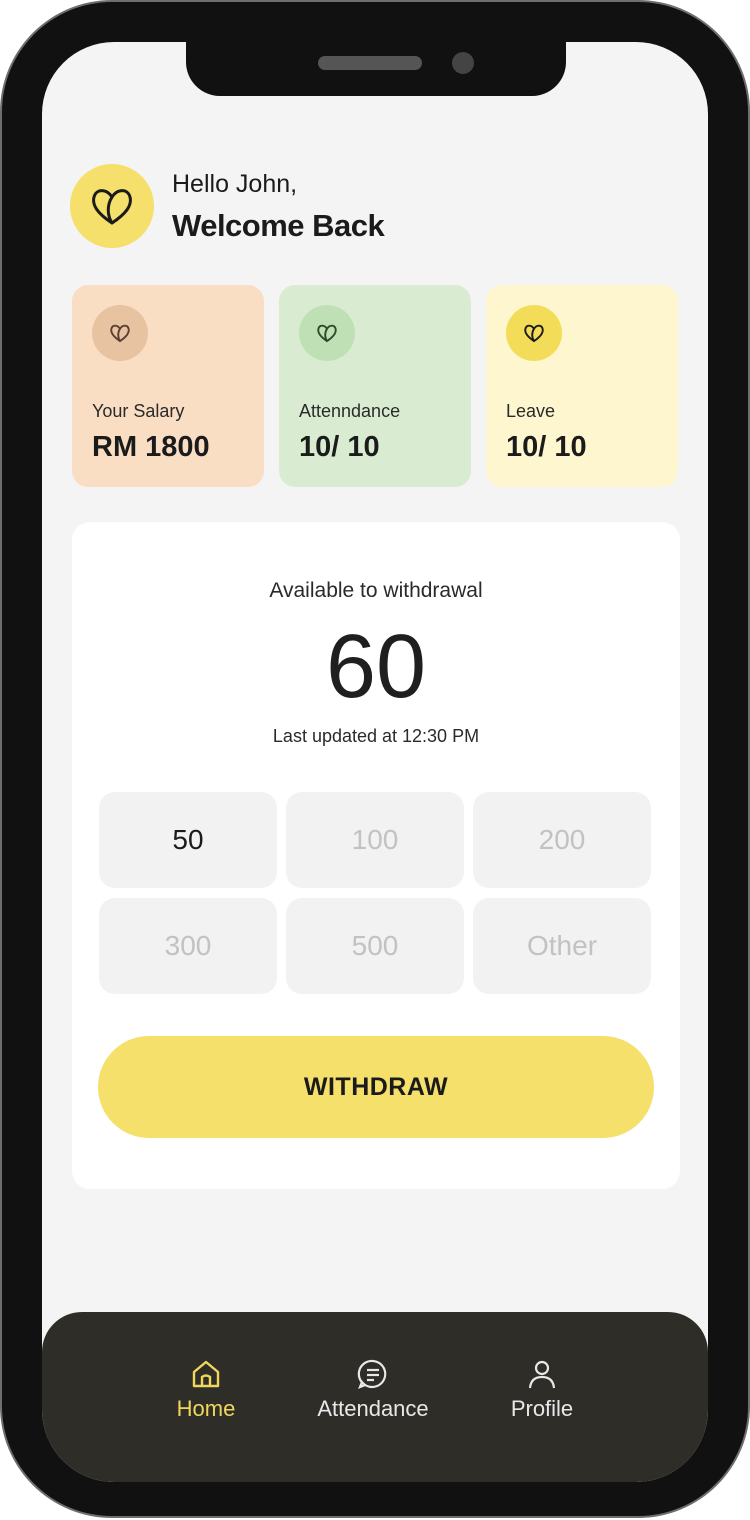  I want to click on amount-option-200: 200, so click(562, 840).